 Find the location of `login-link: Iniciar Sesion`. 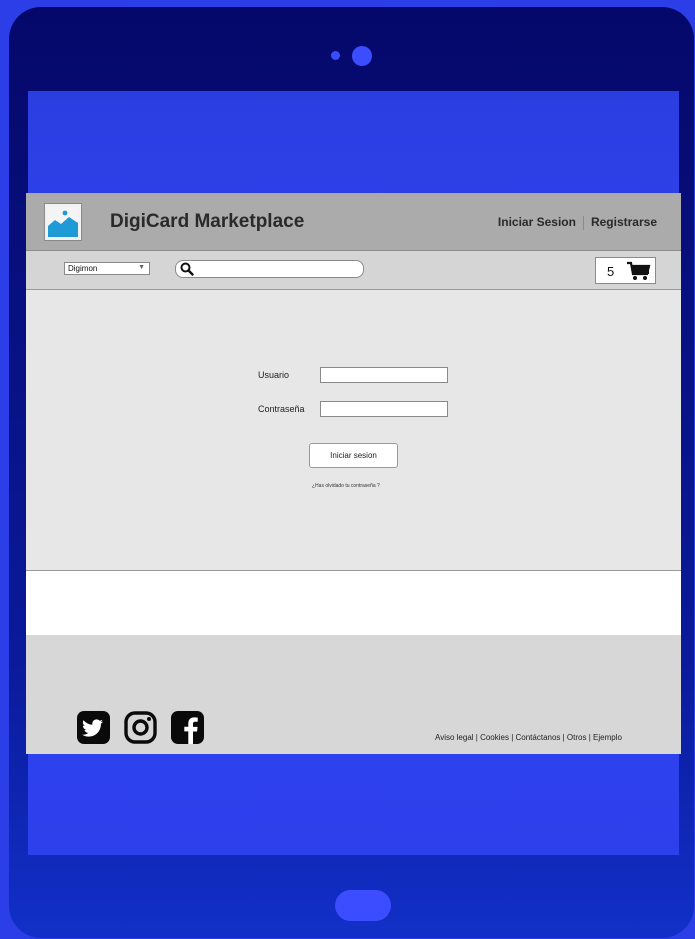

login-link: Iniciar Sesion is located at coordinates (537, 222).